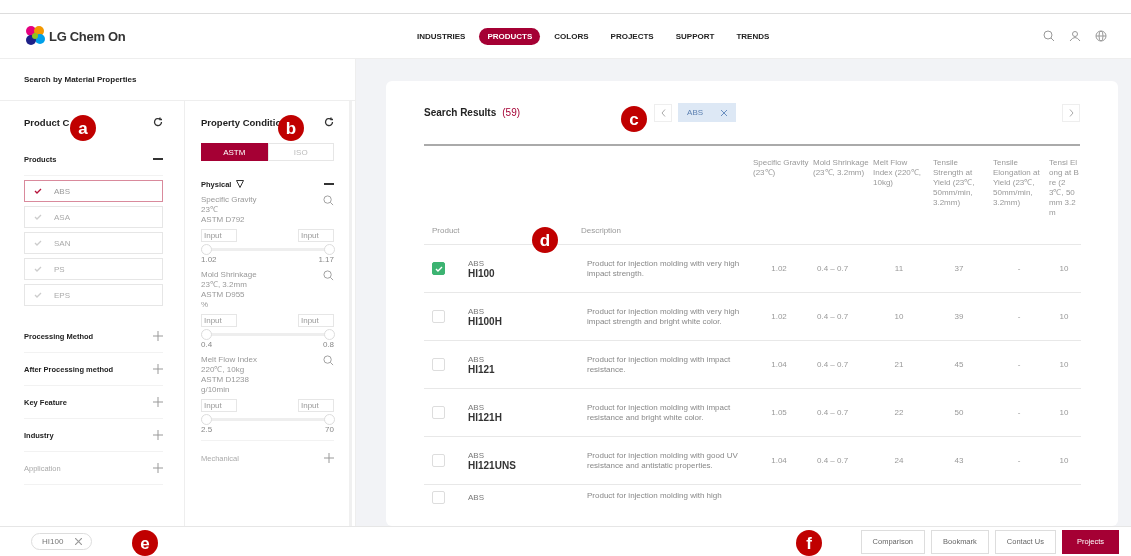  Describe the element at coordinates (460, 112) in the screenshot. I see `results-title: Search Results` at that location.